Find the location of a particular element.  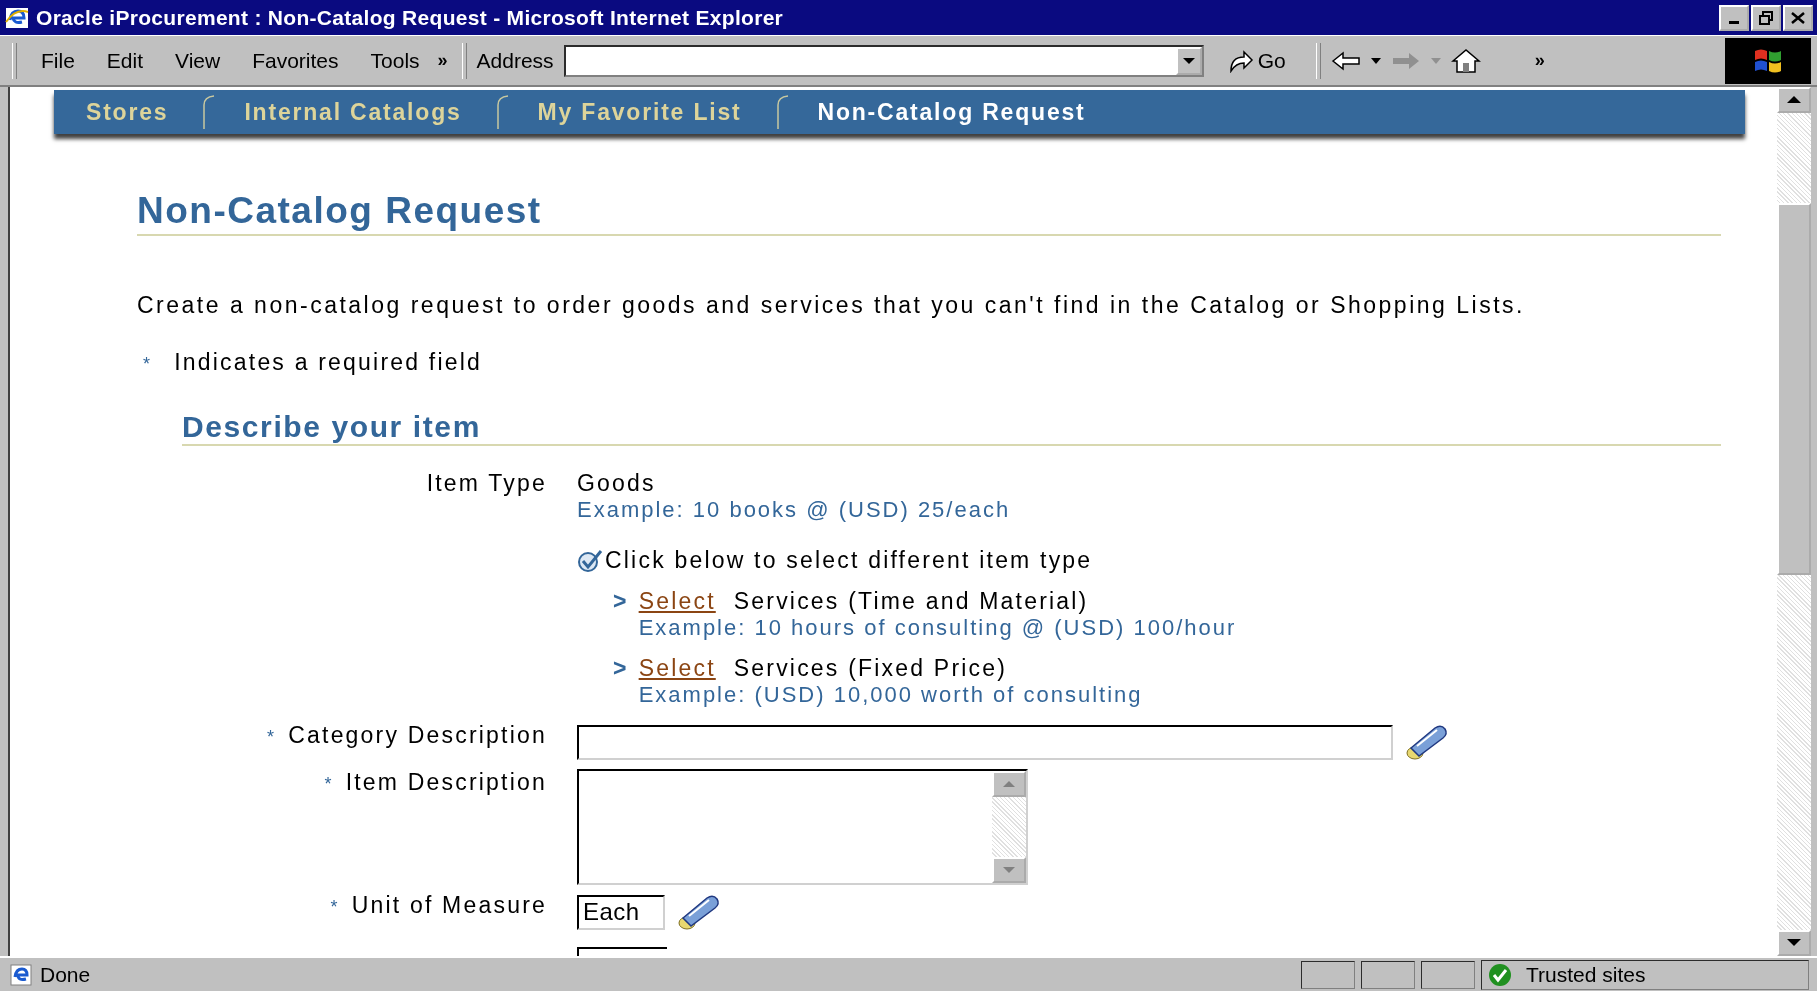

minimize-button is located at coordinates (1734, 17).